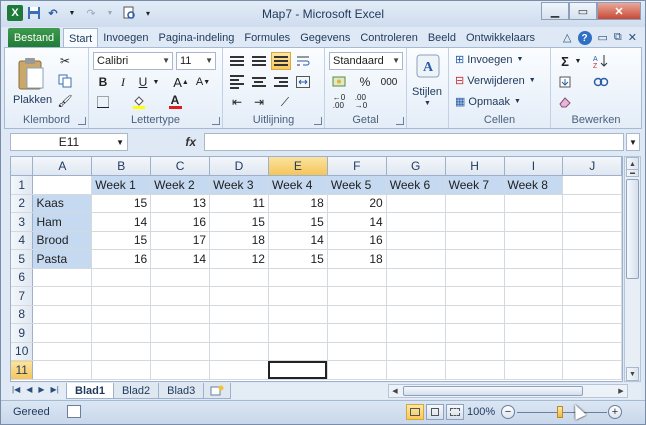 This screenshot has width=646, height=425. I want to click on cell-b7, so click(121, 296).